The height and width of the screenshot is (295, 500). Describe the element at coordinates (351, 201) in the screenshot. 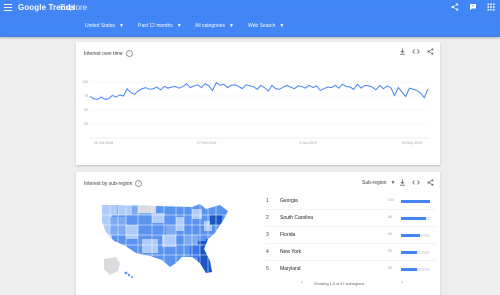

I see `list-item: 1 Georgia 100` at that location.